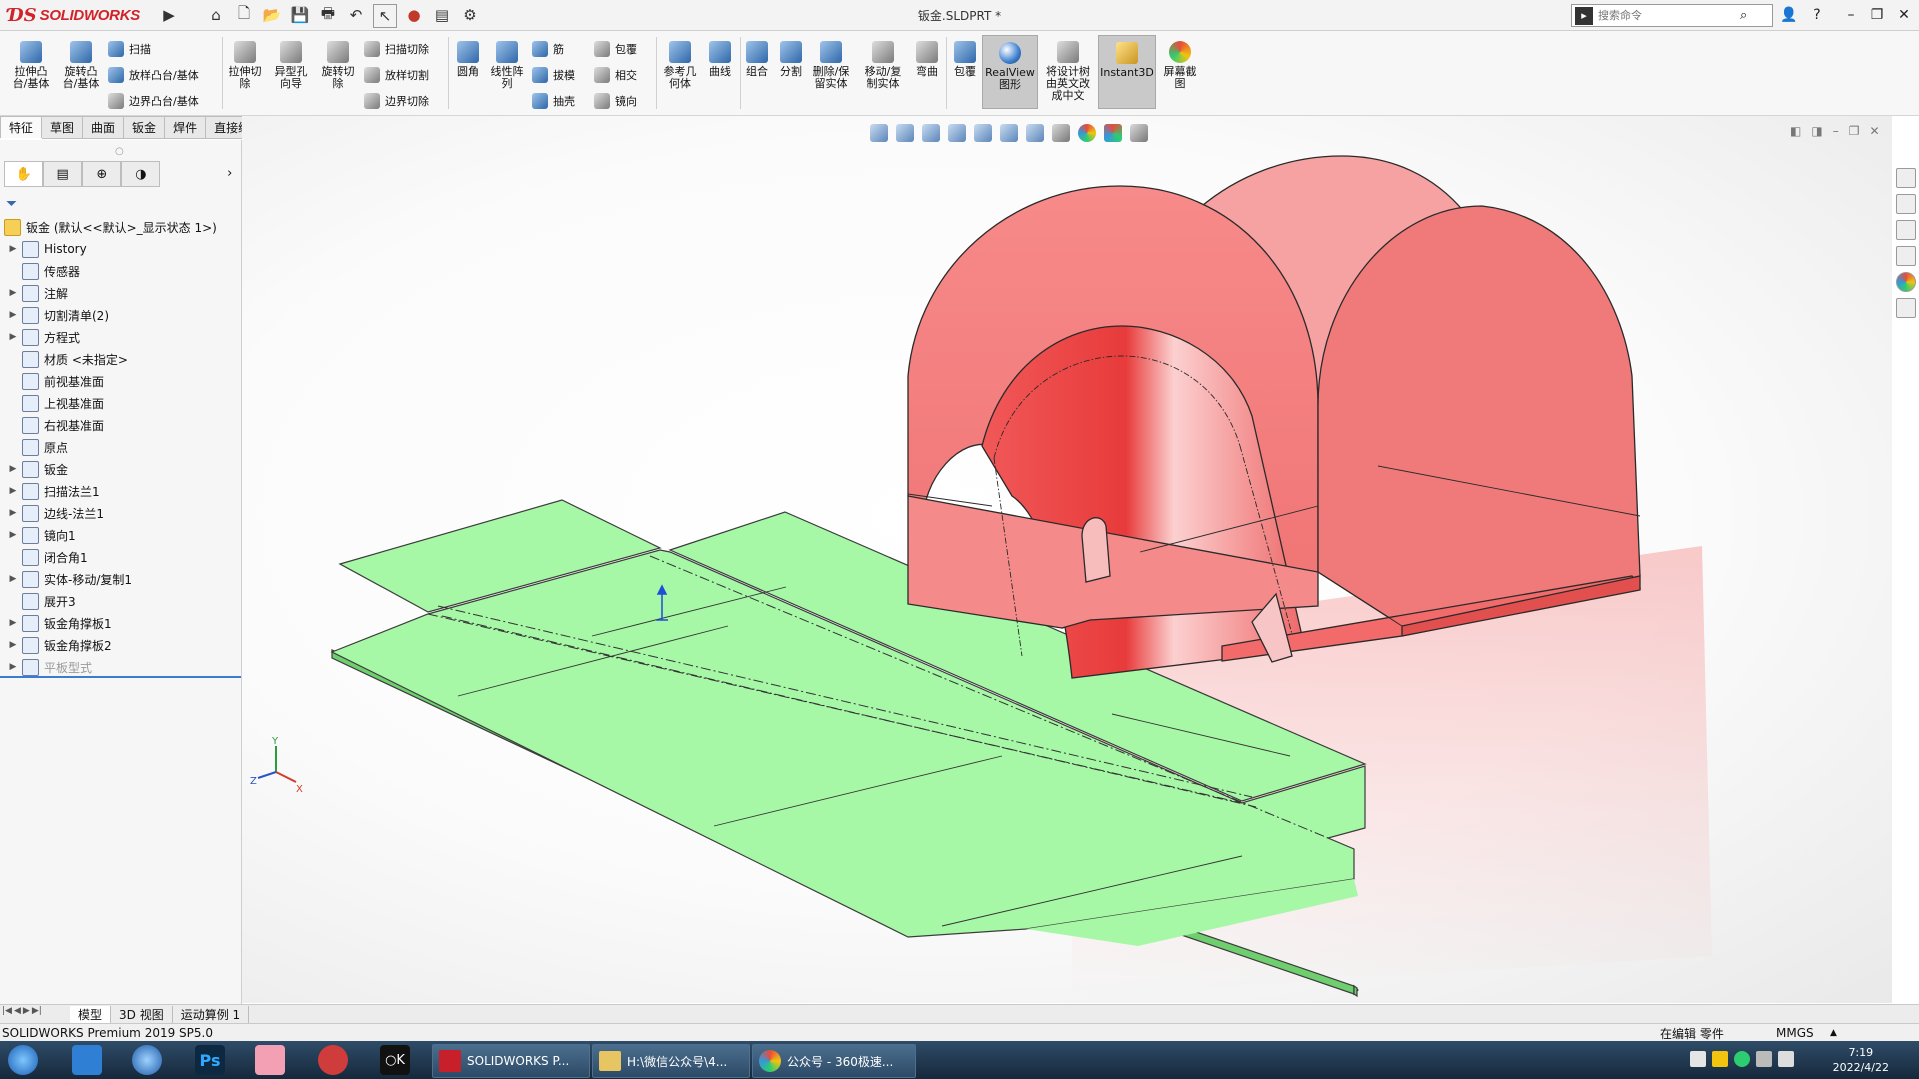 The width and height of the screenshot is (1919, 1079). I want to click on viewport-restore-icon: ❐, so click(1854, 131).